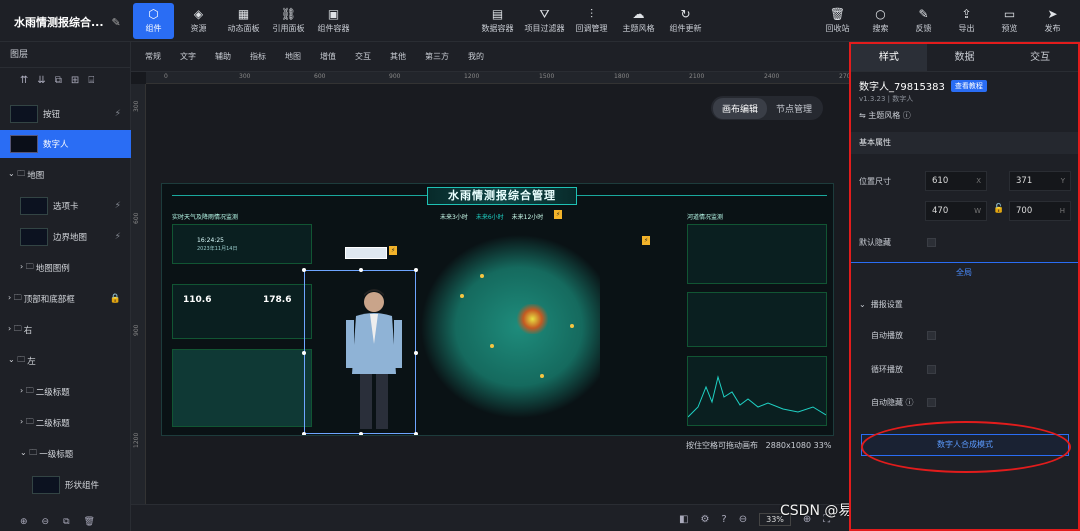  What do you see at coordinates (65, 361) in the screenshot?
I see `layer-item: ⌄ 🗀 左` at bounding box center [65, 361].